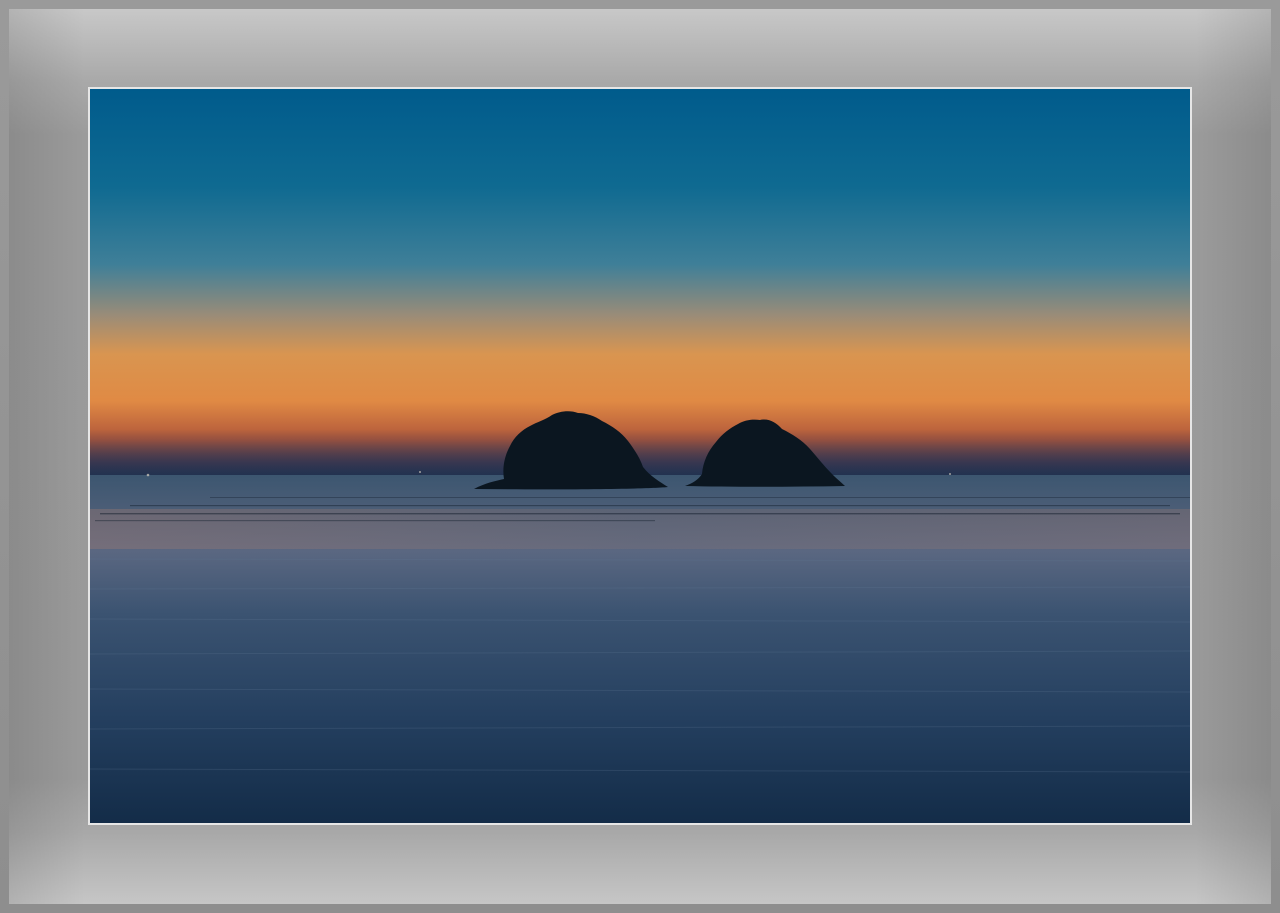 The height and width of the screenshot is (913, 1280). I want to click on sea-reflection, so click(640, 529).